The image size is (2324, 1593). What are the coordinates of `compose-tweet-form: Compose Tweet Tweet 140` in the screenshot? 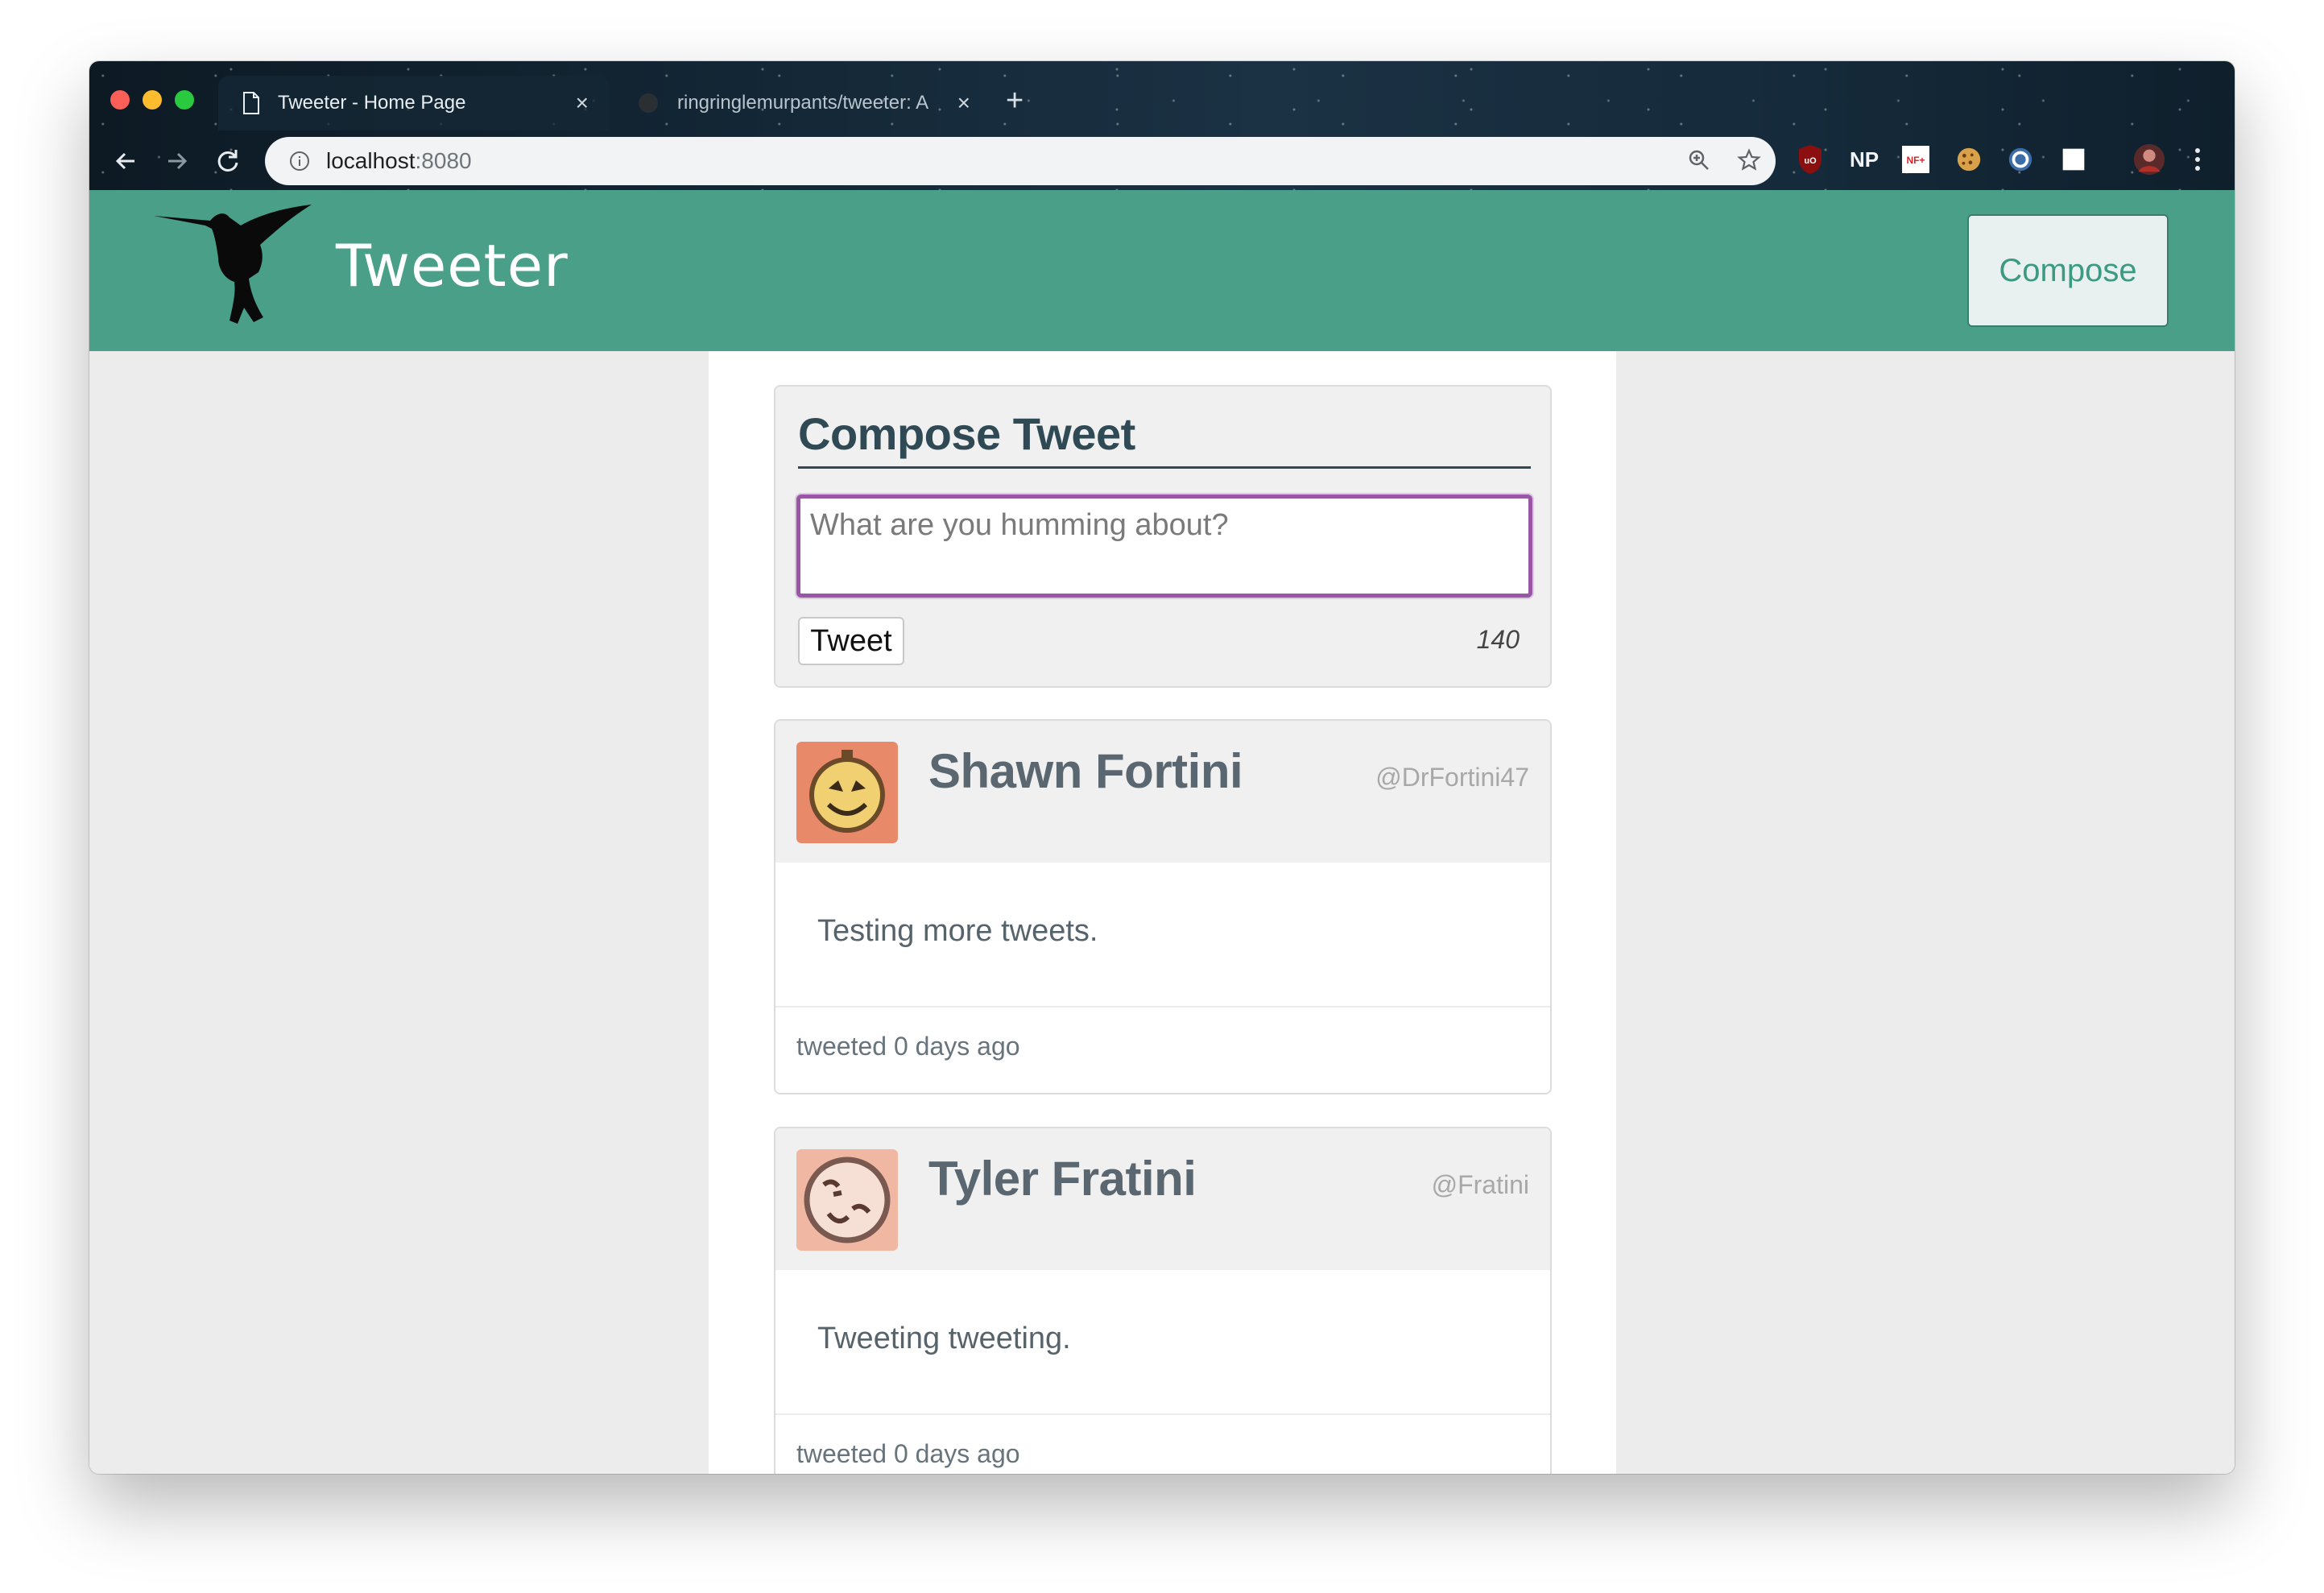 It's located at (1163, 536).